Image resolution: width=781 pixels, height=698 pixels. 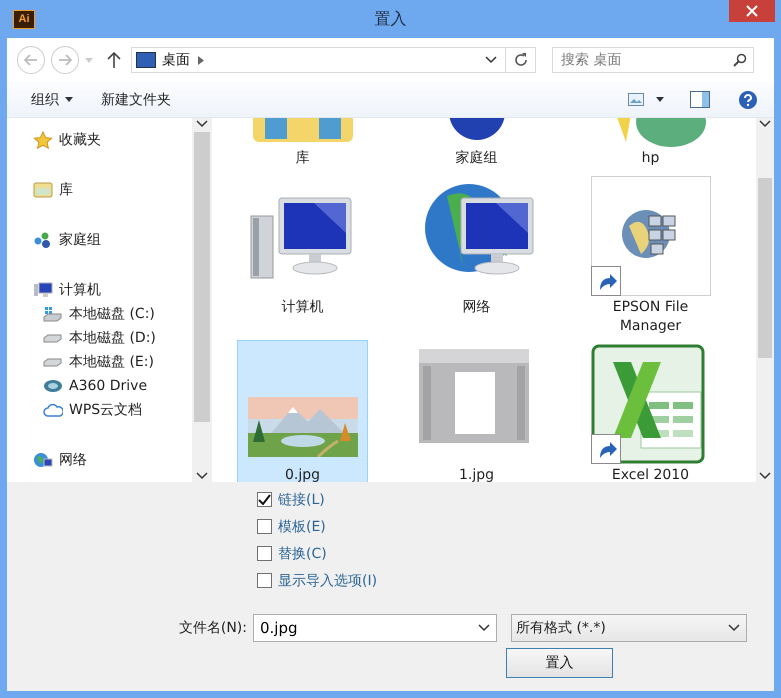 What do you see at coordinates (646, 99) in the screenshot?
I see `view-menu-button` at bounding box center [646, 99].